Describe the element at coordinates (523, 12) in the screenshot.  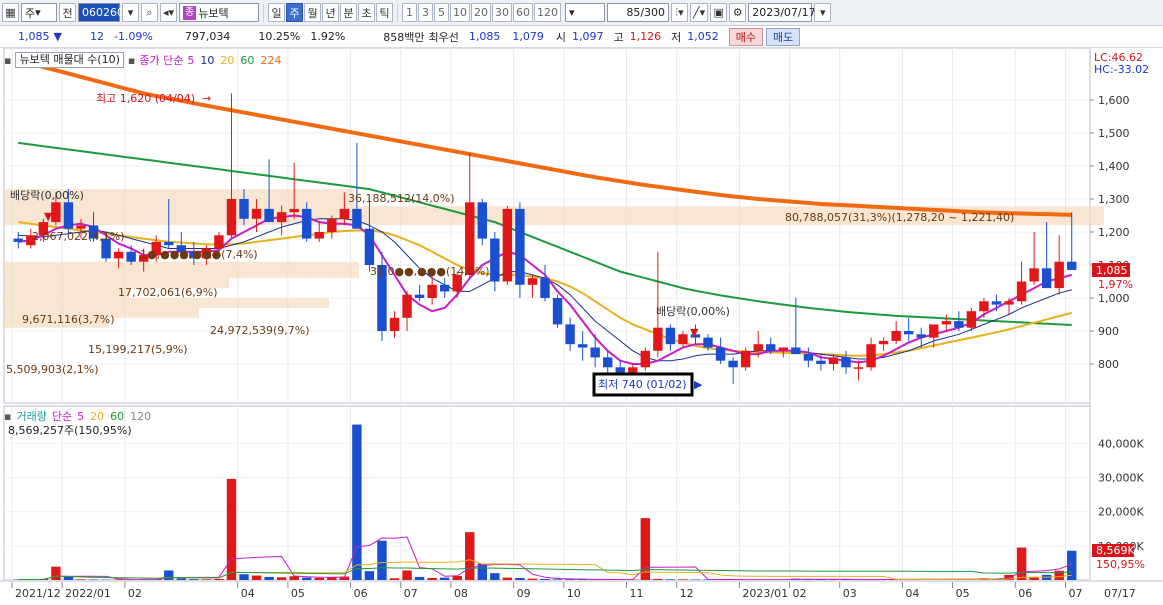
I see `interval-tab: 60` at that location.